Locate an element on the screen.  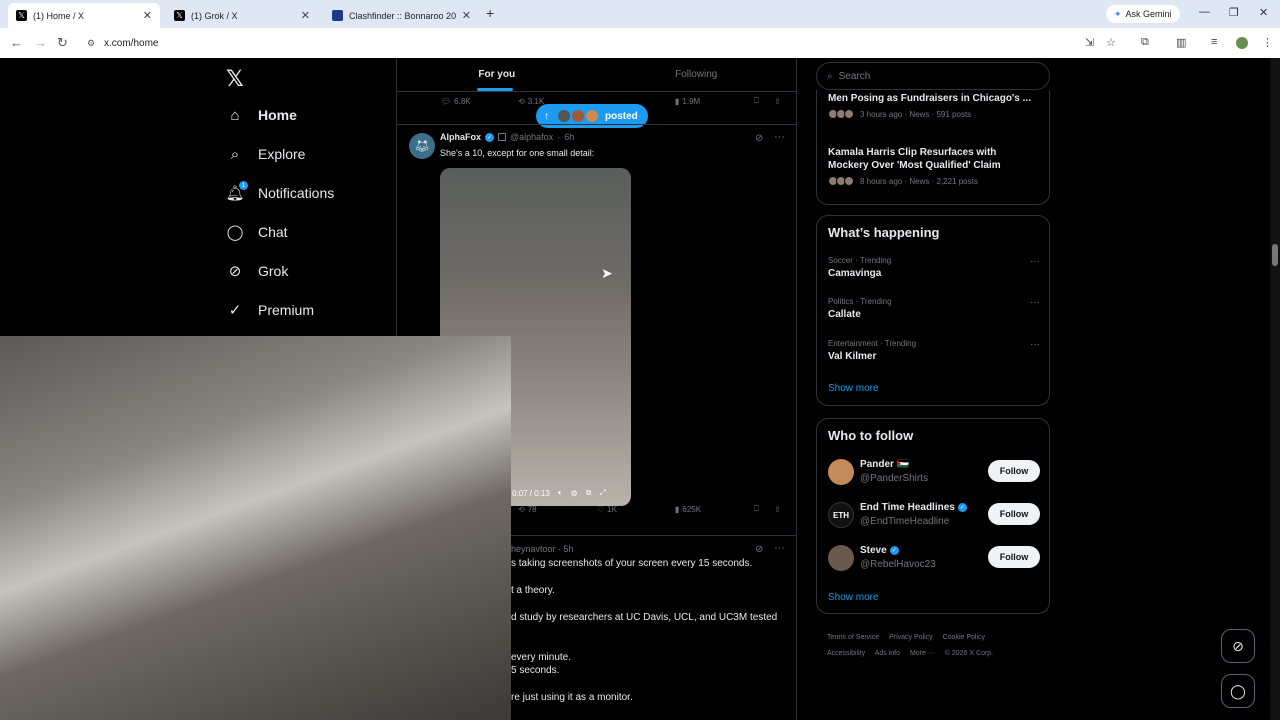
who-to-follow-title: Who to follow is located at coordinates (871, 435).